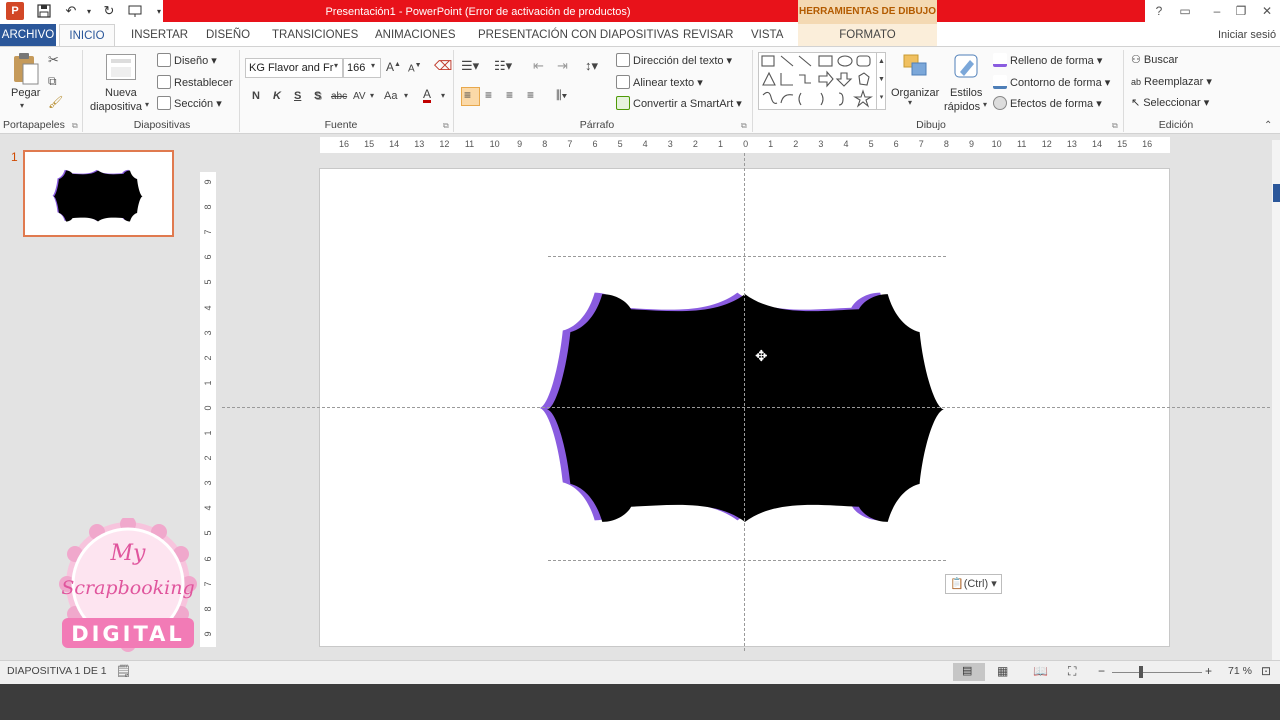 The height and width of the screenshot is (720, 1280). What do you see at coordinates (1170, 103) in the screenshot?
I see `select-button: ↖ Seleccionar ▾` at bounding box center [1170, 103].